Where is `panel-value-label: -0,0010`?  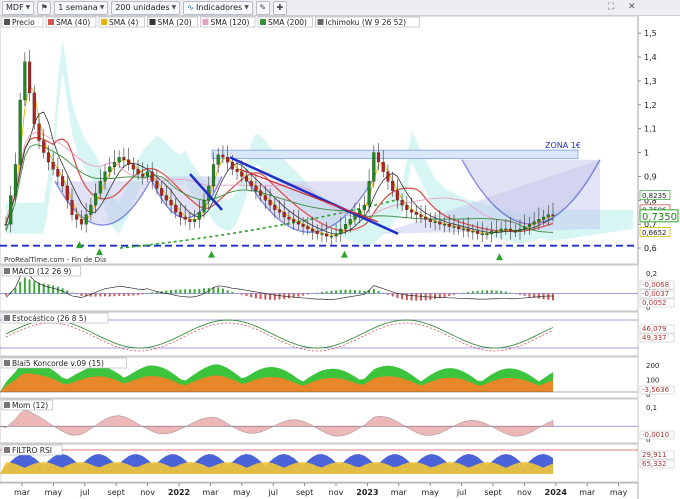
panel-value-label: -0,0010 is located at coordinates (655, 435).